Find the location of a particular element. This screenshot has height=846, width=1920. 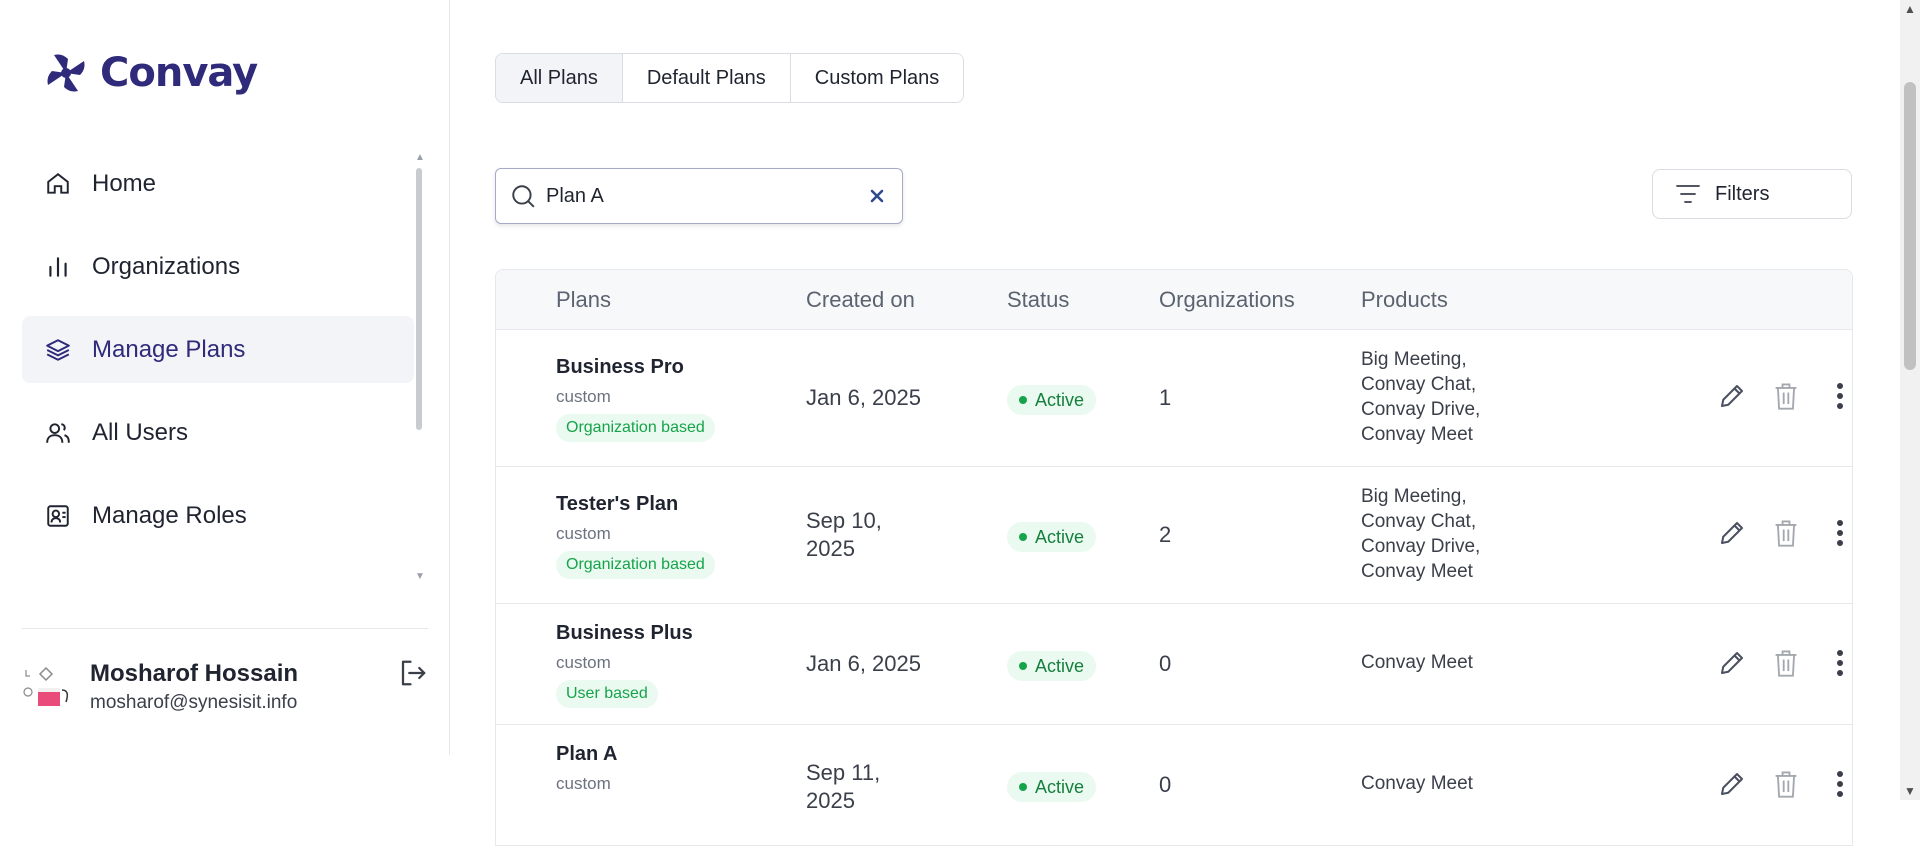

plan-basis-badge: Organization based is located at coordinates (635, 428).